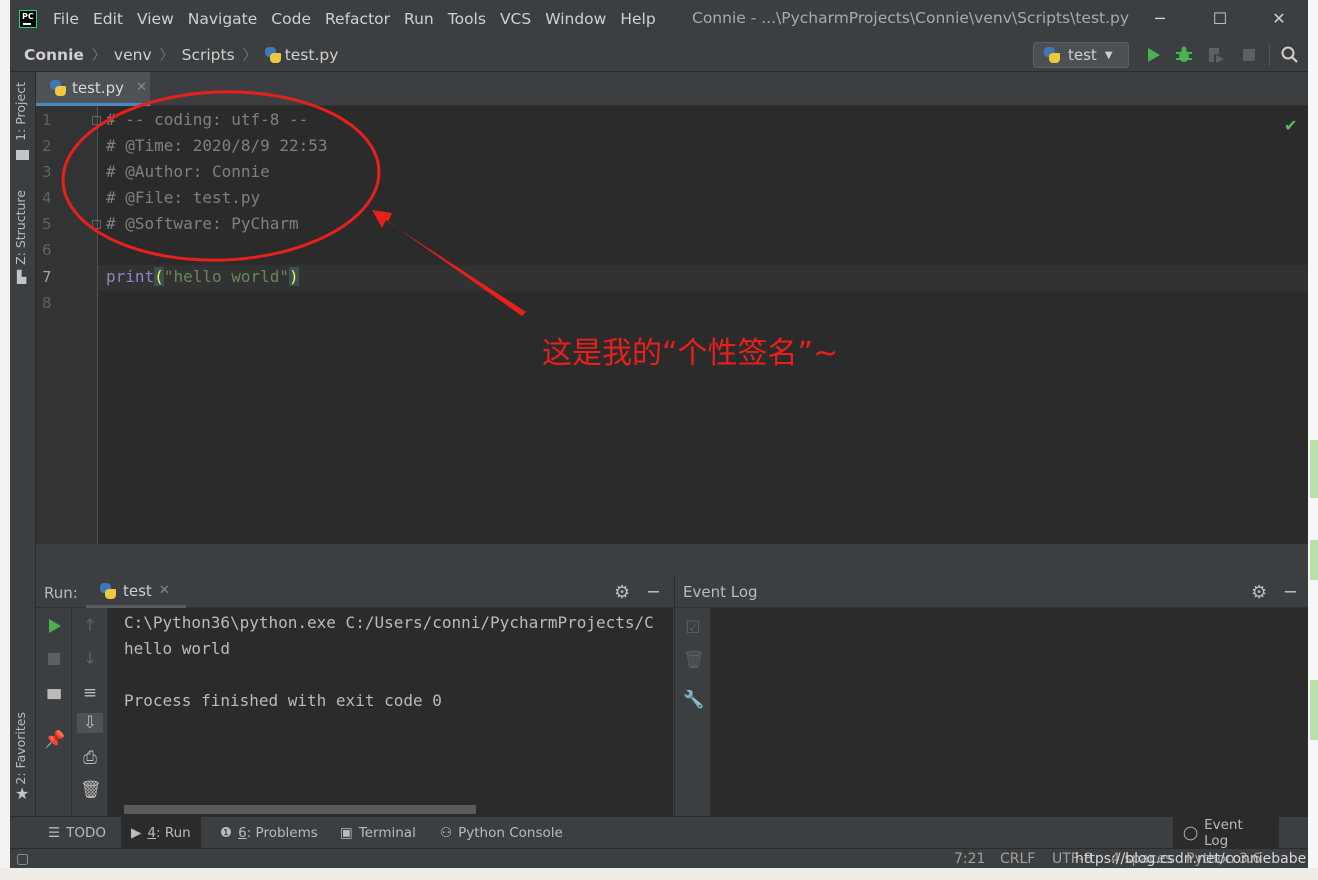 The height and width of the screenshot is (880, 1318). Describe the element at coordinates (515, 19) in the screenshot. I see `menu-vcs: VCS` at that location.